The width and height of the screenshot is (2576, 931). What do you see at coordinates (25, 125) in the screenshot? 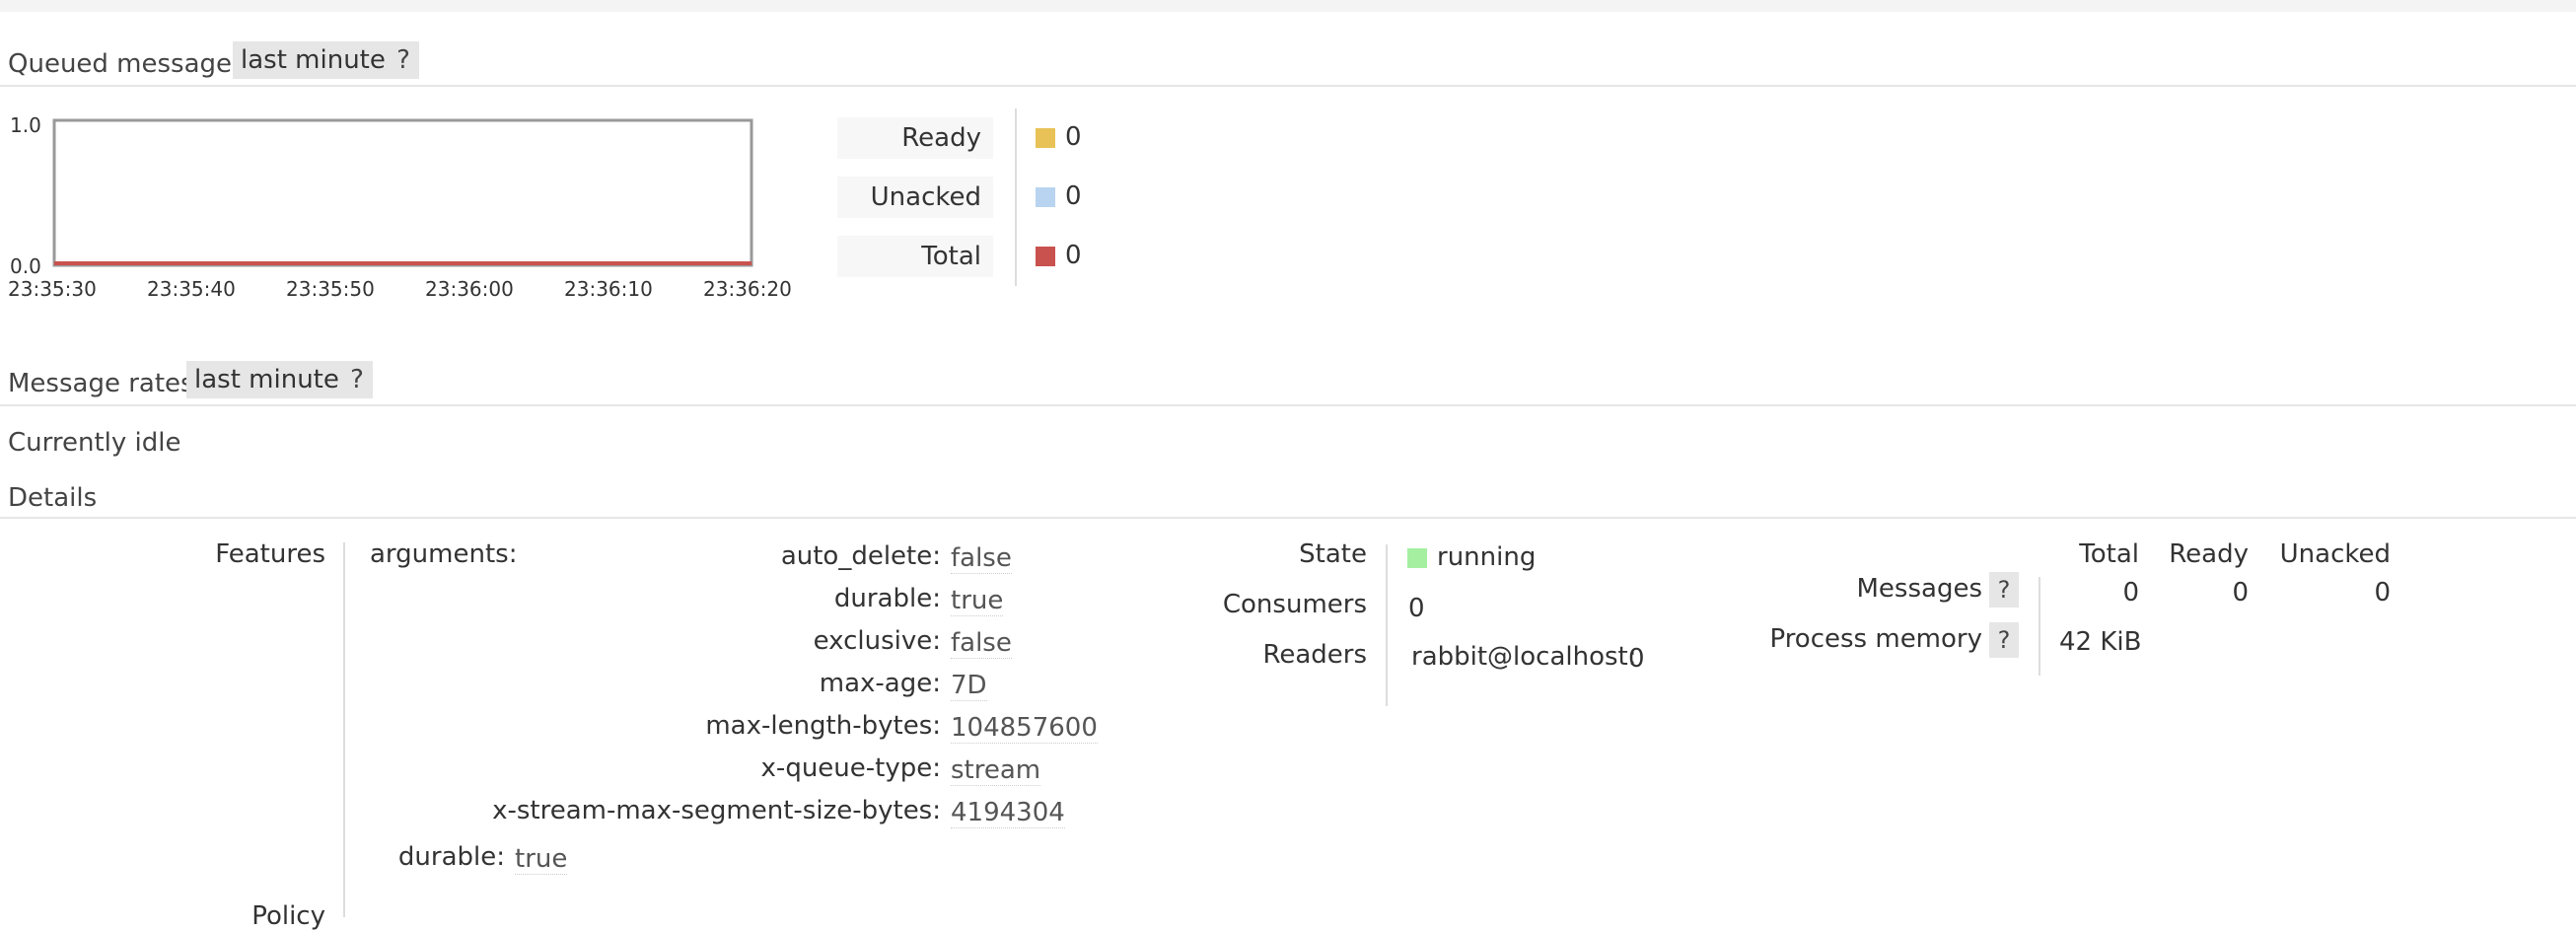
I see `y-tick-label-top: 1.0` at bounding box center [25, 125].